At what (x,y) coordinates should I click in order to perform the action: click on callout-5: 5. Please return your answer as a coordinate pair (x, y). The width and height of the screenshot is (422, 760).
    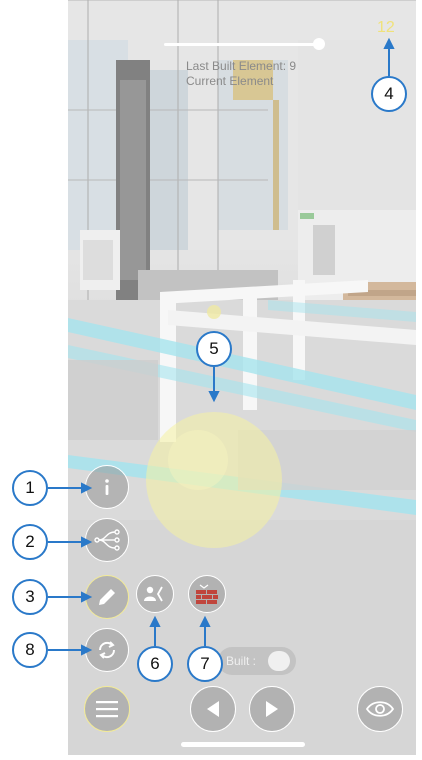
    Looking at the image, I should click on (214, 349).